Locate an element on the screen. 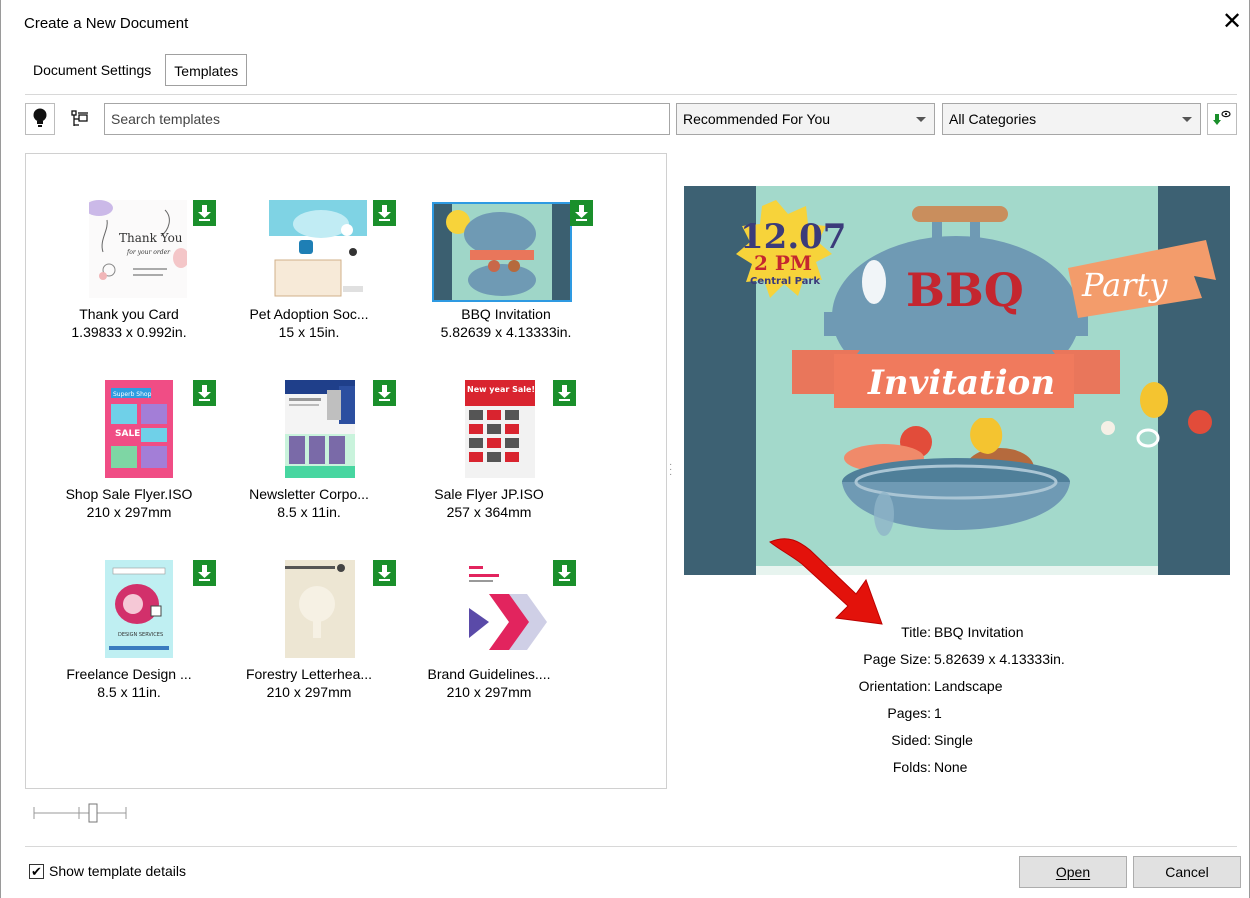 Image resolution: width=1250 pixels, height=898 pixels. preview-place-text: Central Park is located at coordinates (785, 281).